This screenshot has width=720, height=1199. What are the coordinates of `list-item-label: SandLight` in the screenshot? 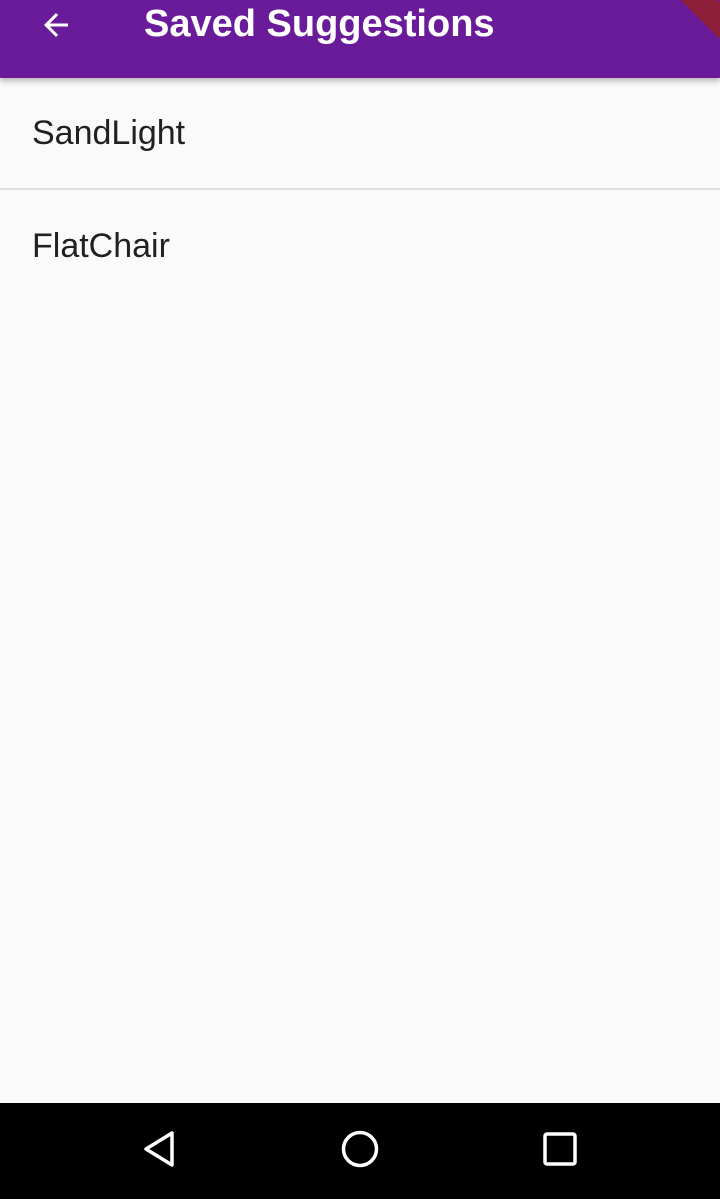 It's located at (109, 133).